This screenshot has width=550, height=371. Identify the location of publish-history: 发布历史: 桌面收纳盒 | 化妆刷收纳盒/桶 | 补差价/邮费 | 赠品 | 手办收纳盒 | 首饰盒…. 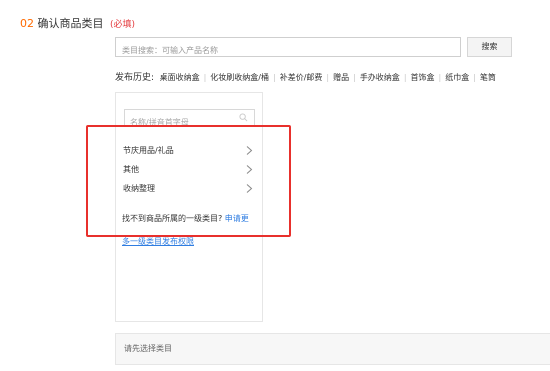
(305, 76).